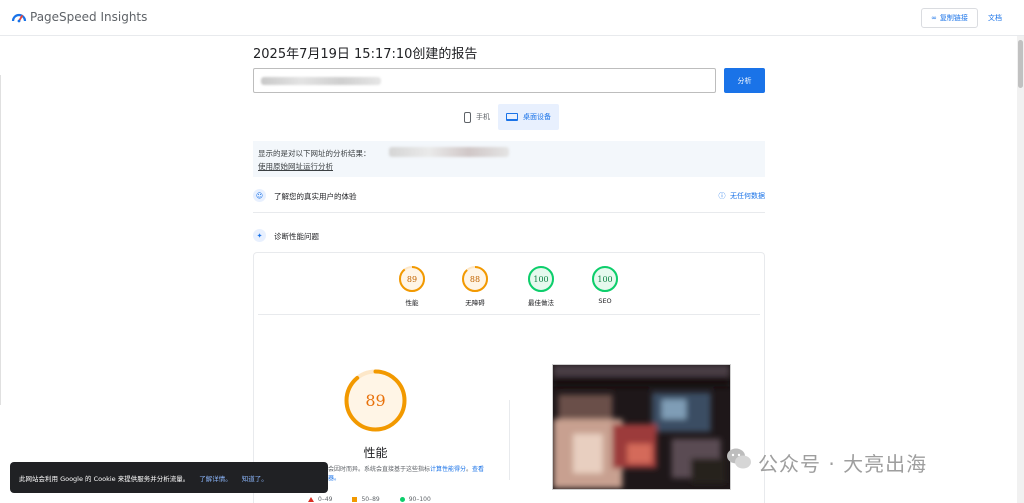 The height and width of the screenshot is (503, 1024). I want to click on pagespeed-logo-icon, so click(19, 18).